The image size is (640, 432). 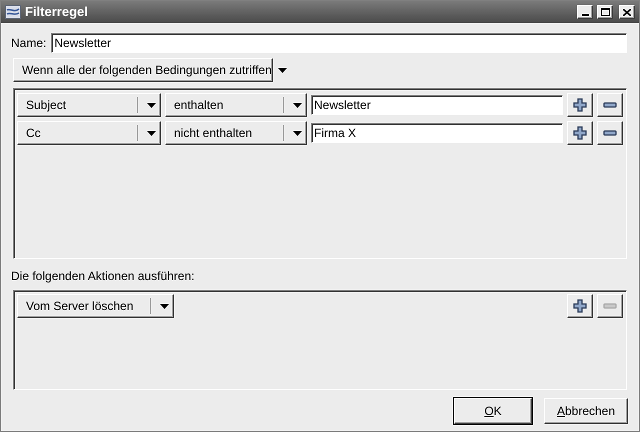 I want to click on close-icon, so click(x=627, y=12).